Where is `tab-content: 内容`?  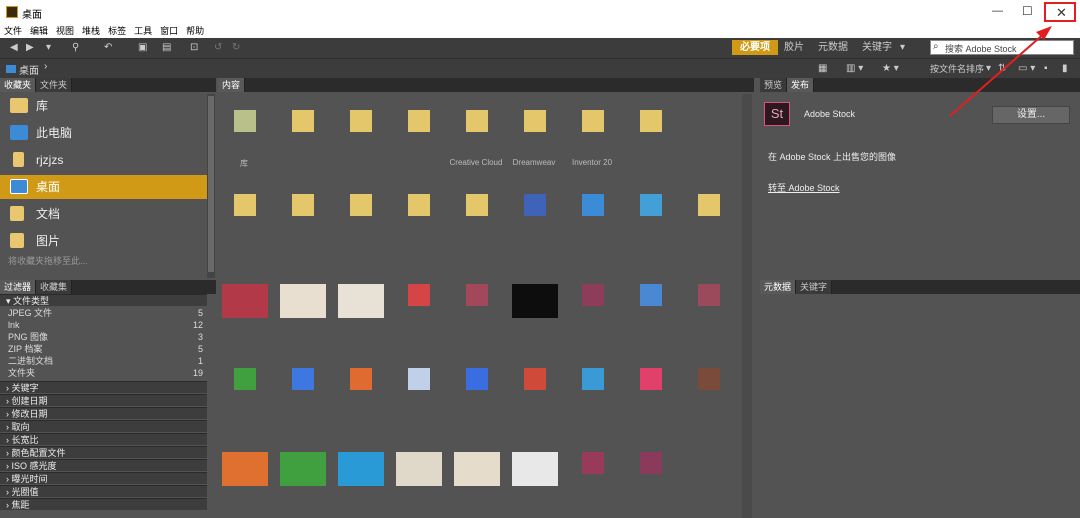
tab-content: 内容 is located at coordinates (232, 85).